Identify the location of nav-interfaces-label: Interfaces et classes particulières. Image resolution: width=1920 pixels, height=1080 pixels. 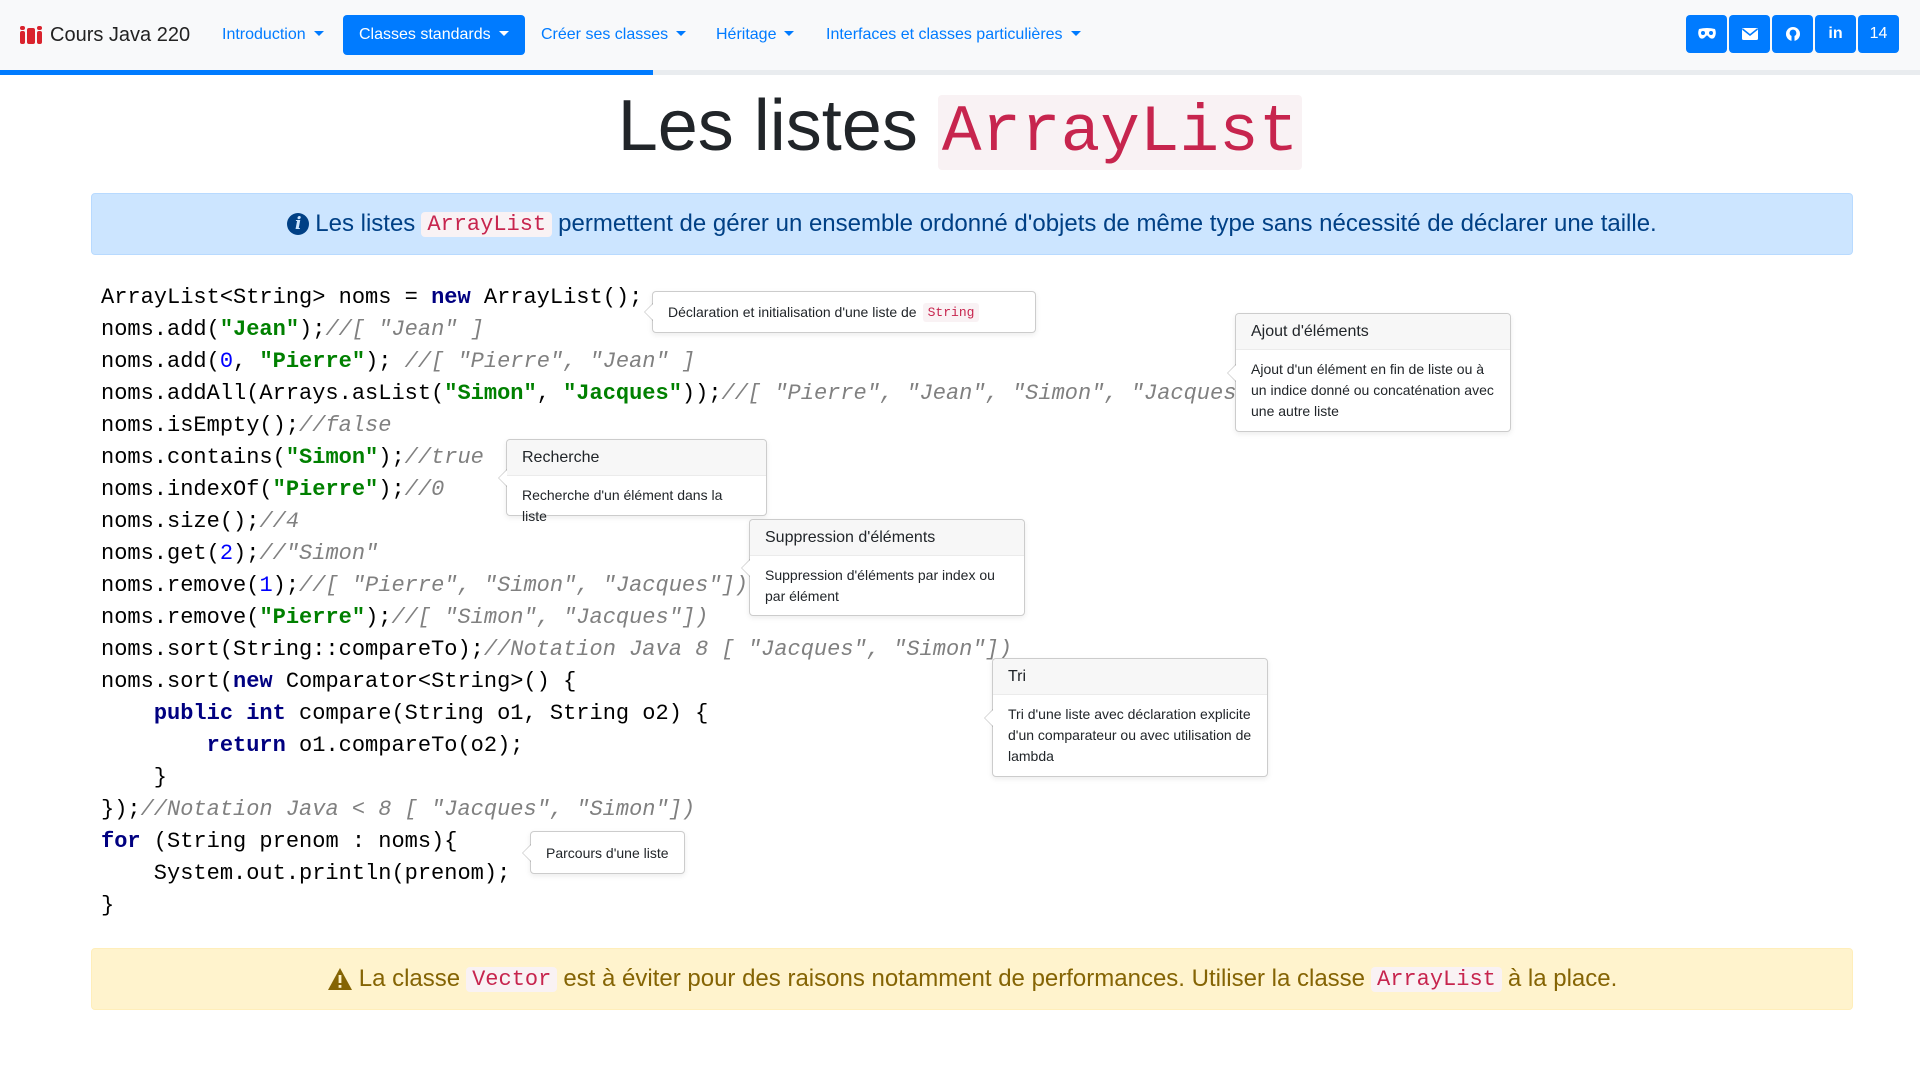
(944, 34).